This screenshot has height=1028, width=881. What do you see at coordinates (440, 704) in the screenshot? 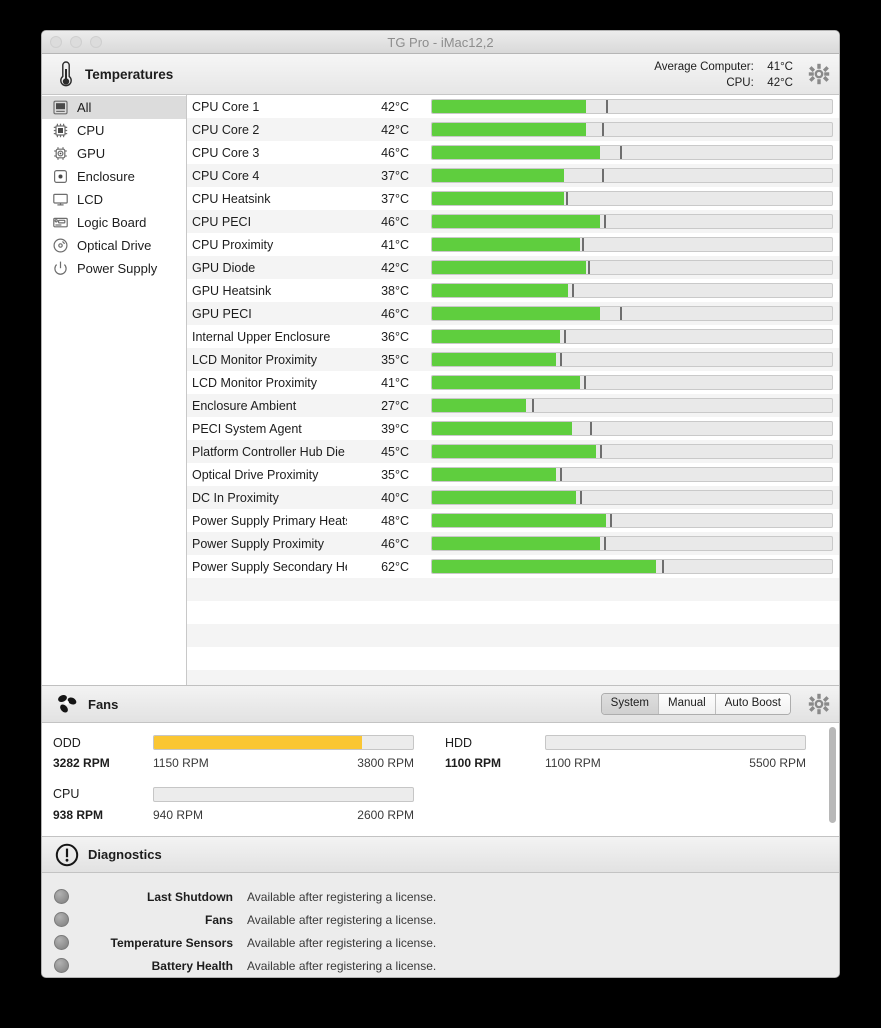
I see `fans-header: Fans System Manual Auto Boost` at bounding box center [440, 704].